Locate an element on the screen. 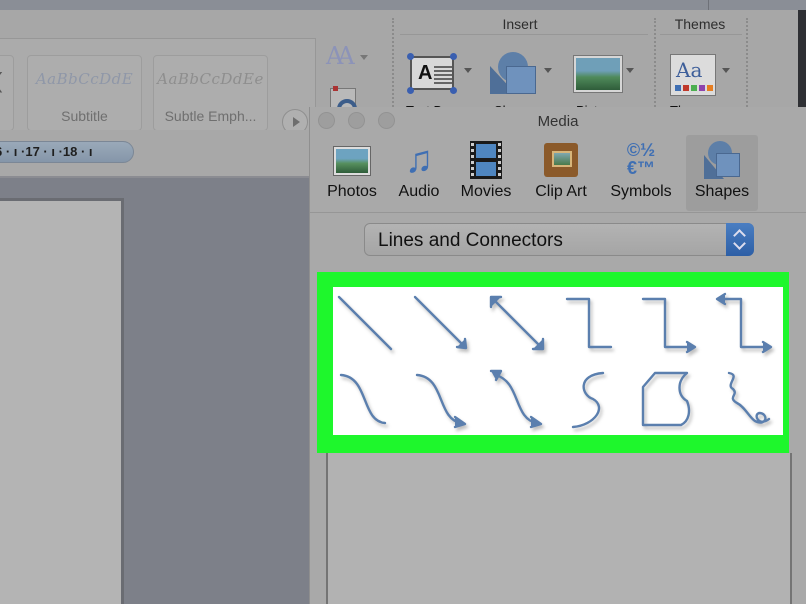  tab-label: Shapes is located at coordinates (722, 191).